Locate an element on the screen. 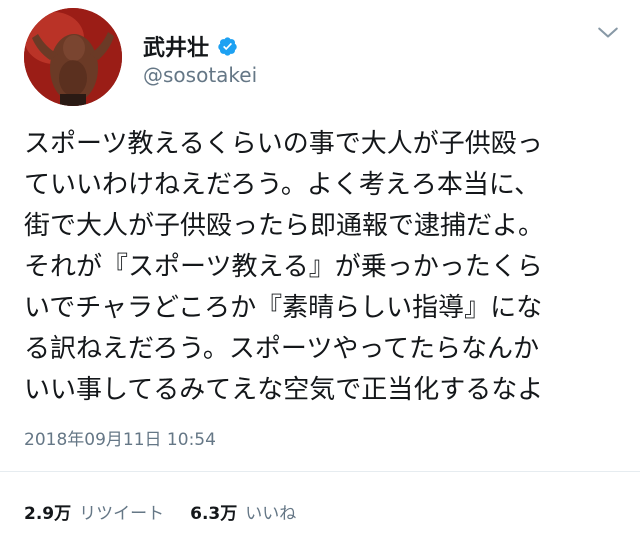 The image size is (640, 543). tweet-body-line: いい事してるみてえな空気で正当化するなよ is located at coordinates (284, 390).